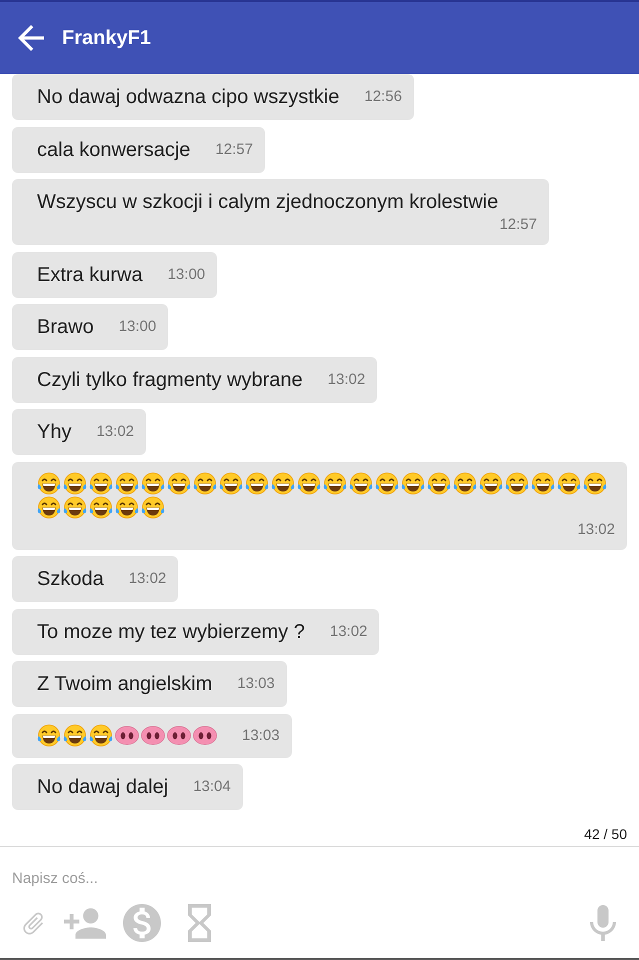 The height and width of the screenshot is (960, 639). I want to click on message-text: No dawaj dalej, so click(102, 787).